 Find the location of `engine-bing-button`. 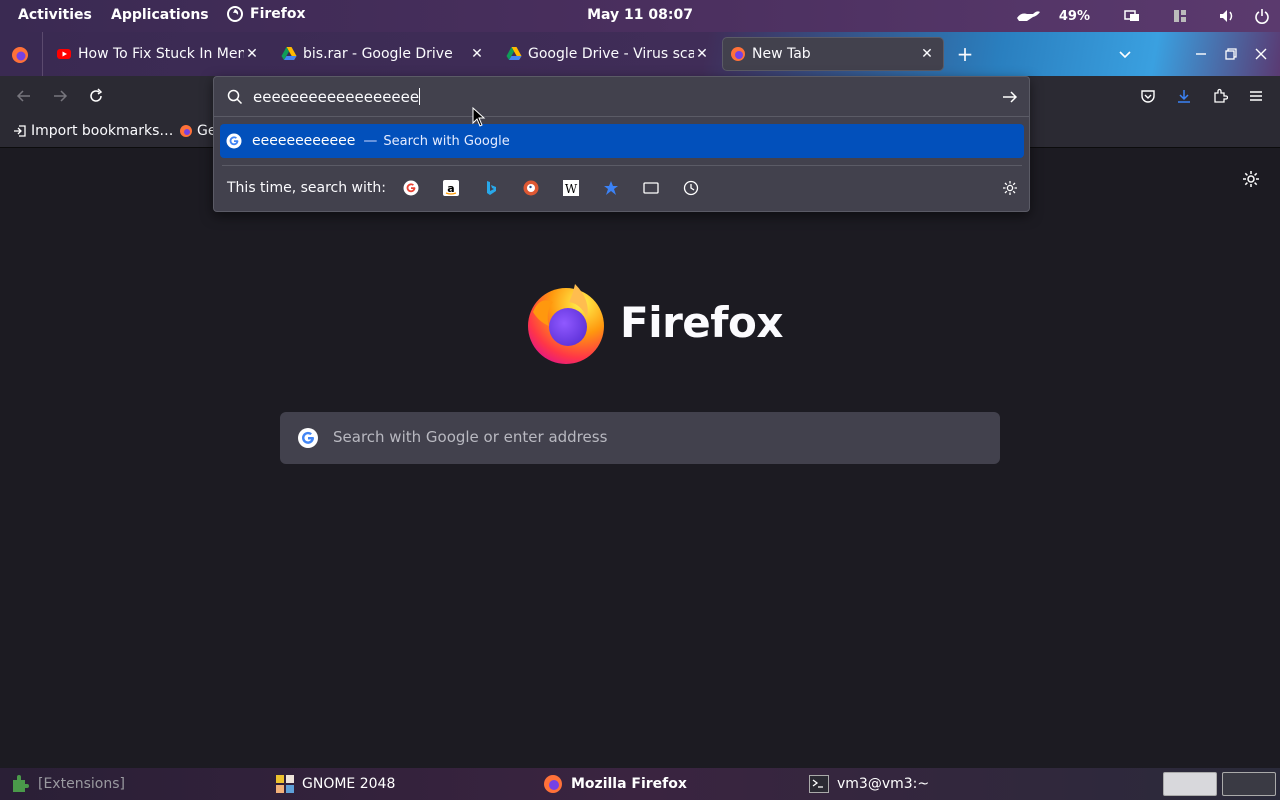

engine-bing-button is located at coordinates (491, 188).